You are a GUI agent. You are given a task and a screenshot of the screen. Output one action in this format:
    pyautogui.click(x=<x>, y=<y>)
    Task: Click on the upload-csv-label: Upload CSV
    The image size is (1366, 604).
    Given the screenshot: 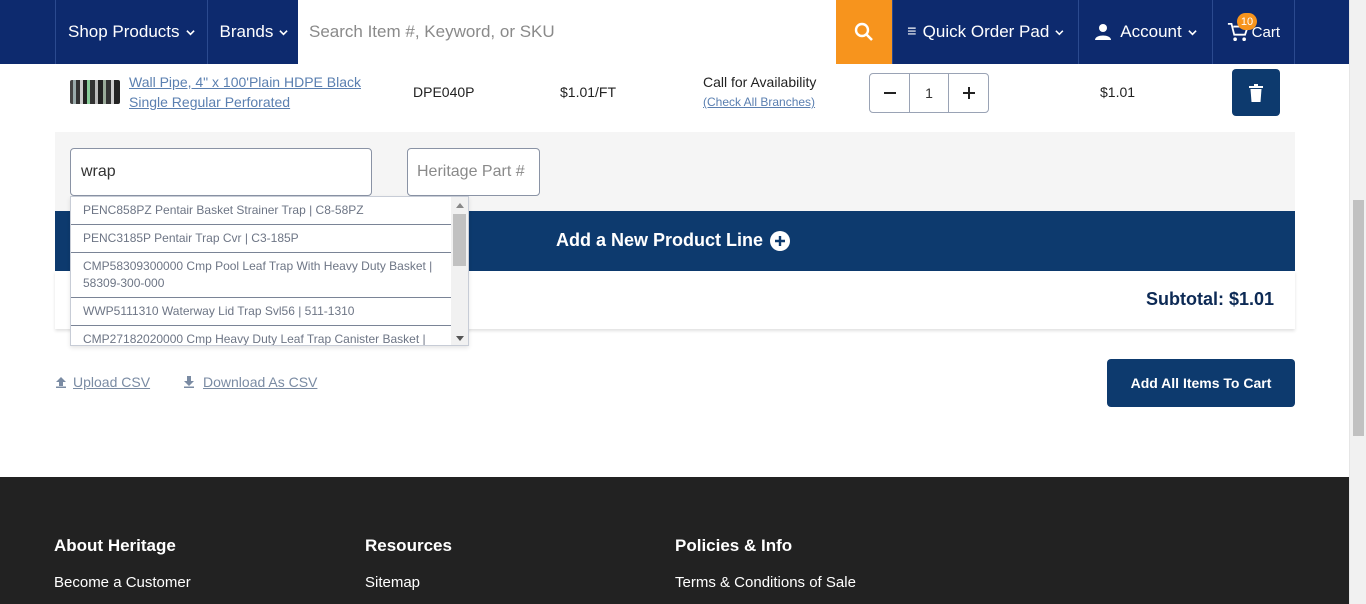 What is the action you would take?
    pyautogui.click(x=112, y=382)
    